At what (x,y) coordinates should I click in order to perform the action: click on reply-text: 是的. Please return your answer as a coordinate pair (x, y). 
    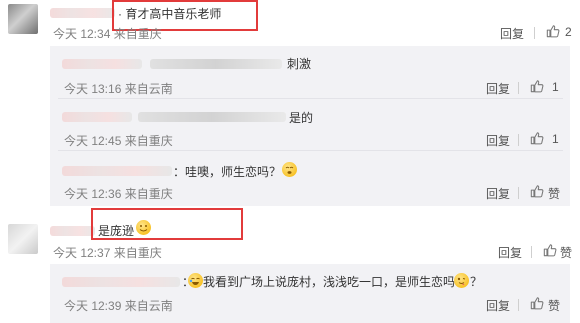
    Looking at the image, I should click on (301, 118).